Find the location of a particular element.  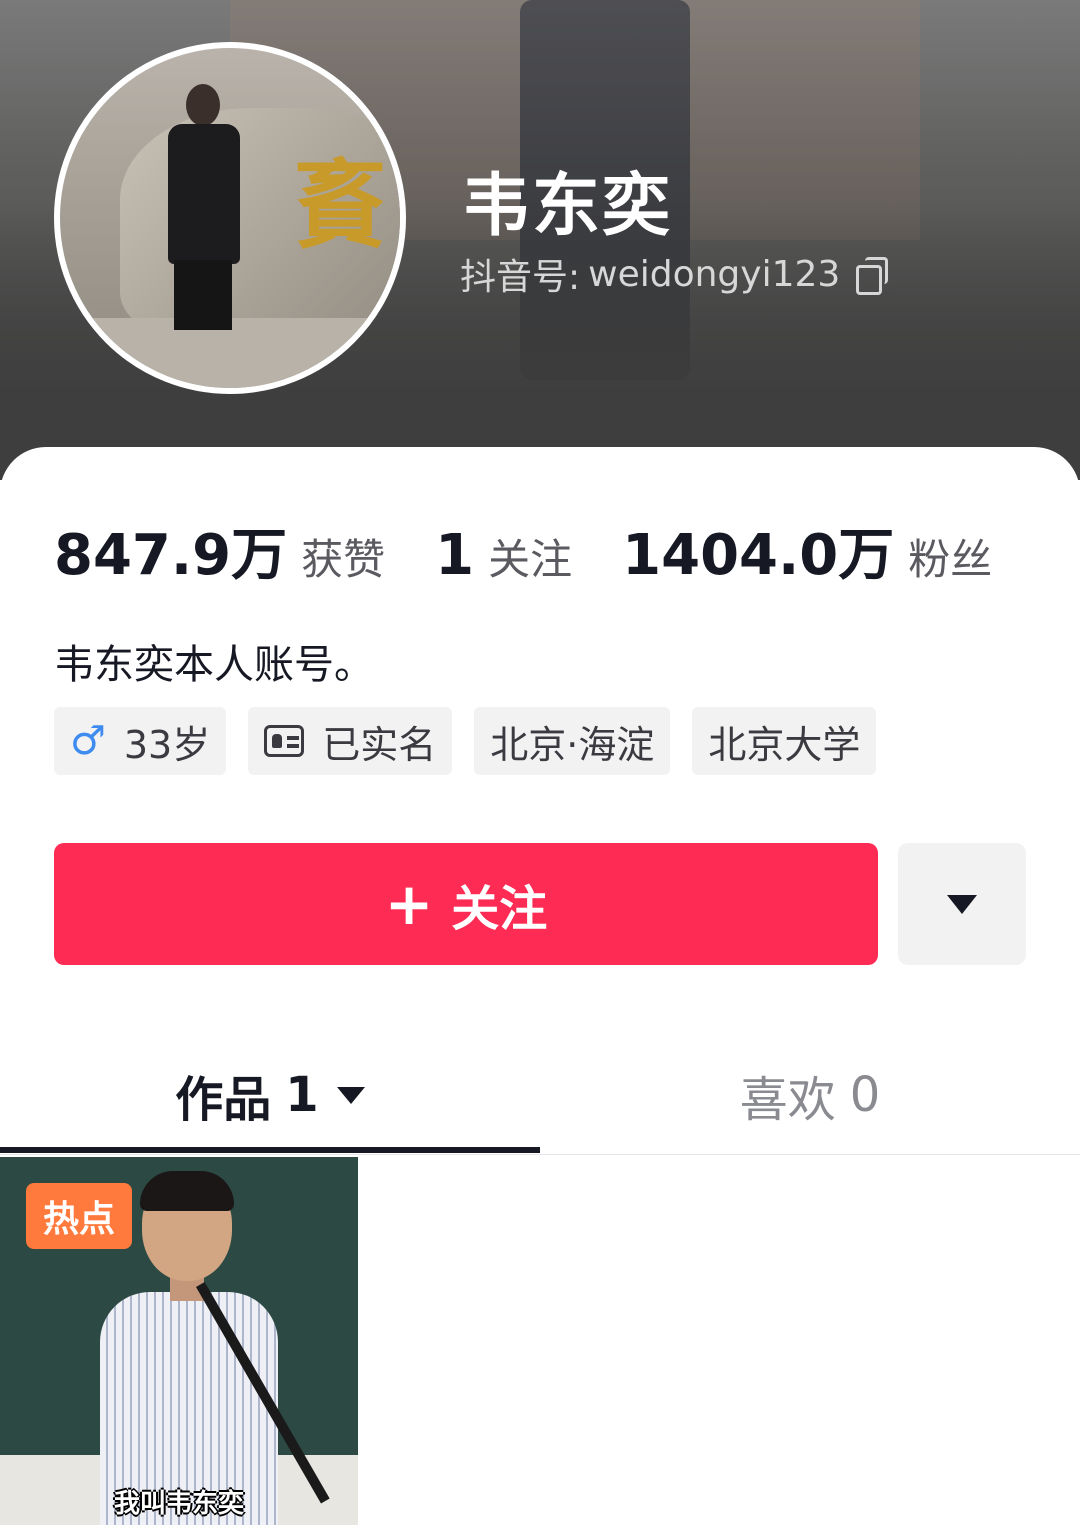

tag-verified-label: 已实名 is located at coordinates (379, 744).